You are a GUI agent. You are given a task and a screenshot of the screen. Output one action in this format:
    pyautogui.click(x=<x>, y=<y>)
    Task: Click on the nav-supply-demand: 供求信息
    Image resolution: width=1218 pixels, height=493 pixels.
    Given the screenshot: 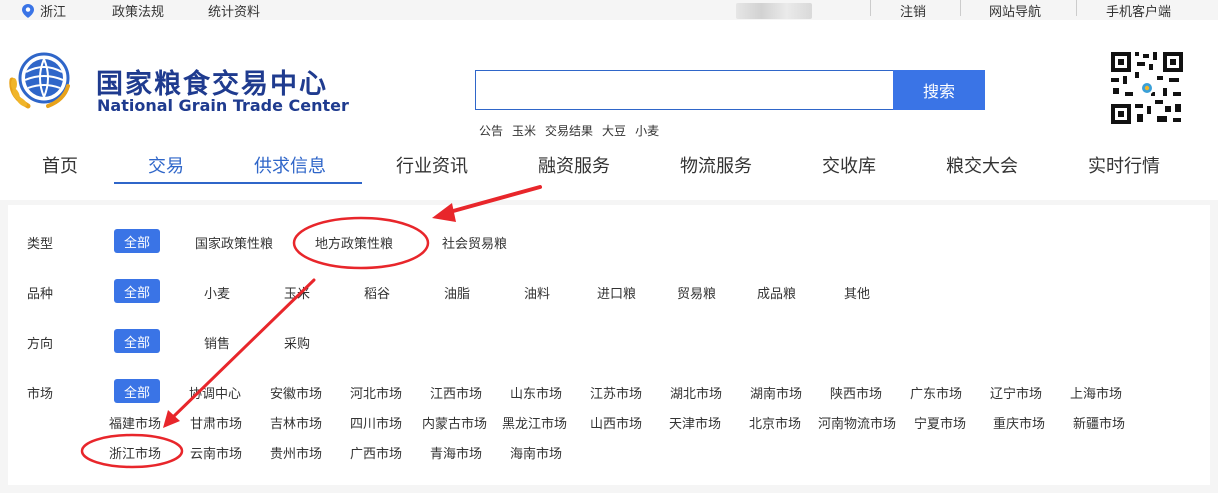 What is the action you would take?
    pyautogui.click(x=290, y=165)
    